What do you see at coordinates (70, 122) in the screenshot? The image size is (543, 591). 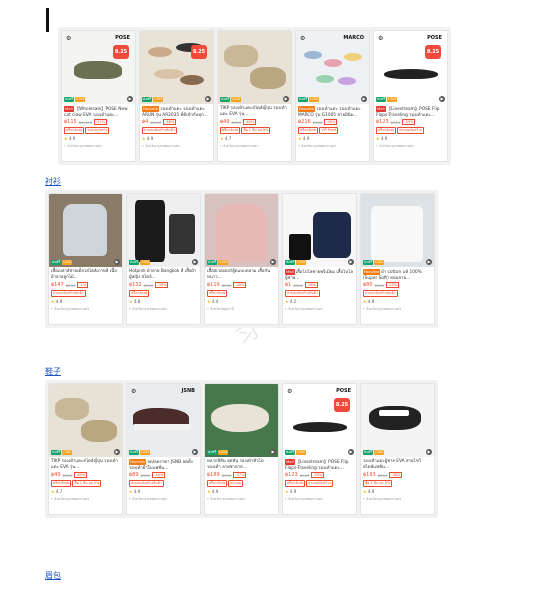 I see `price: ฿115` at bounding box center [70, 122].